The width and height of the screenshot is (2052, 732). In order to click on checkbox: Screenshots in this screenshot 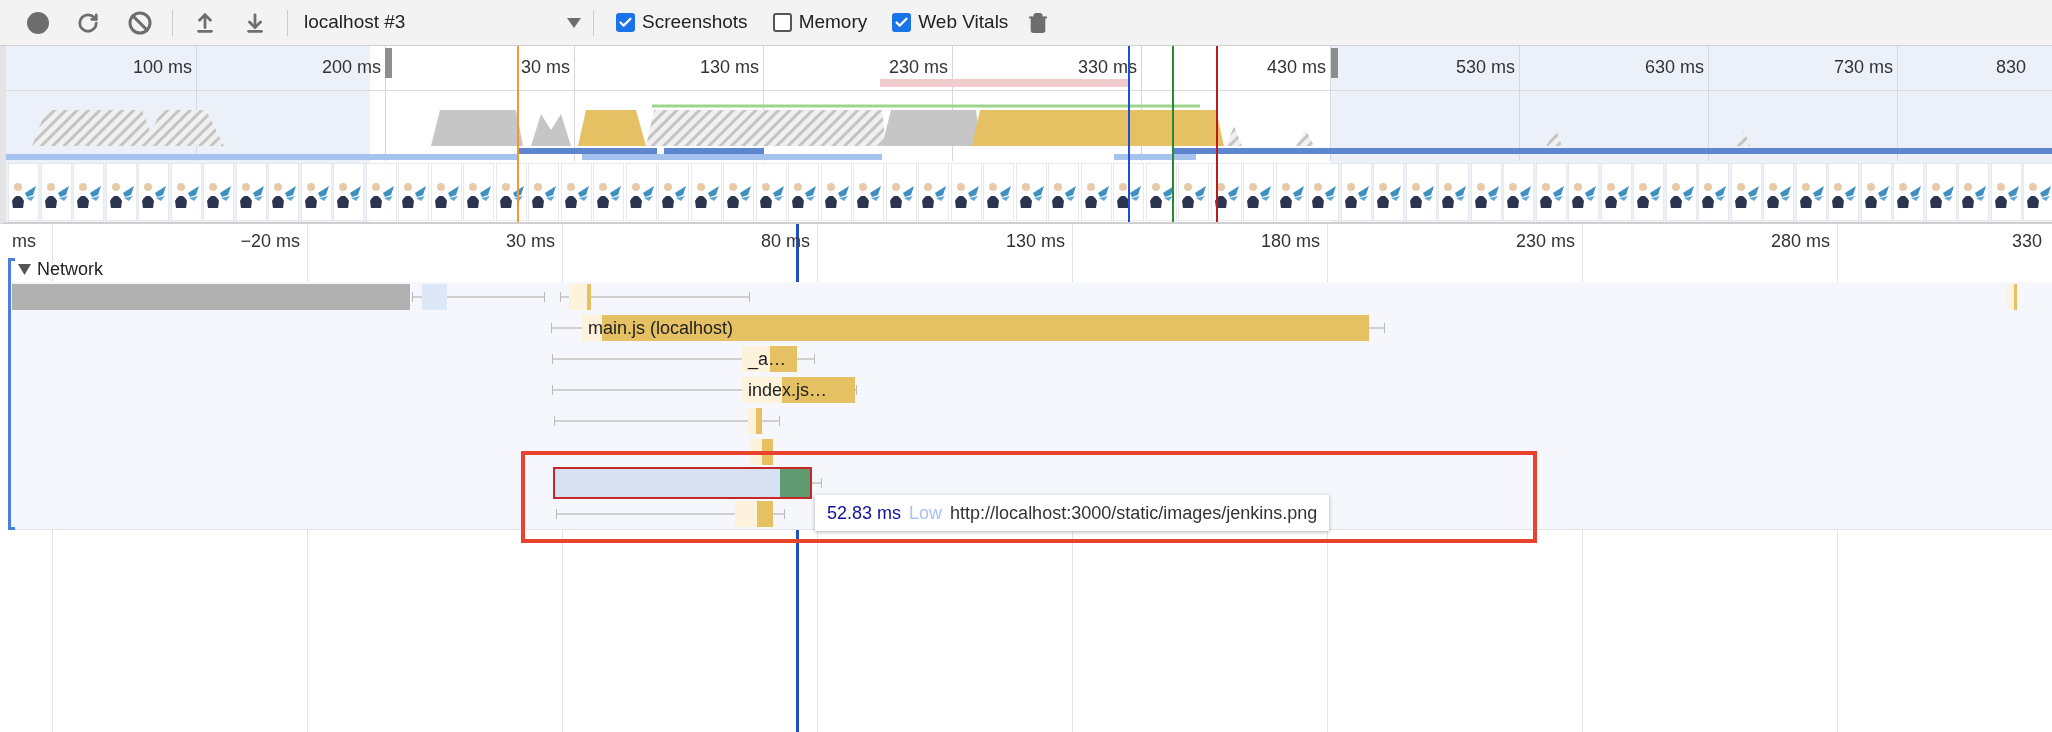, I will do `click(682, 22)`.